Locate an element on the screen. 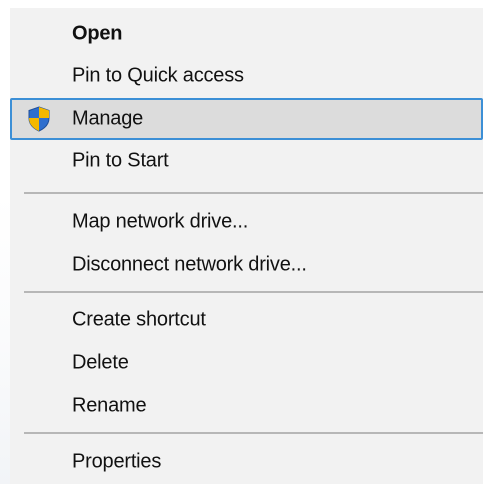  menu-item-label: Pin to Start is located at coordinates (120, 160).